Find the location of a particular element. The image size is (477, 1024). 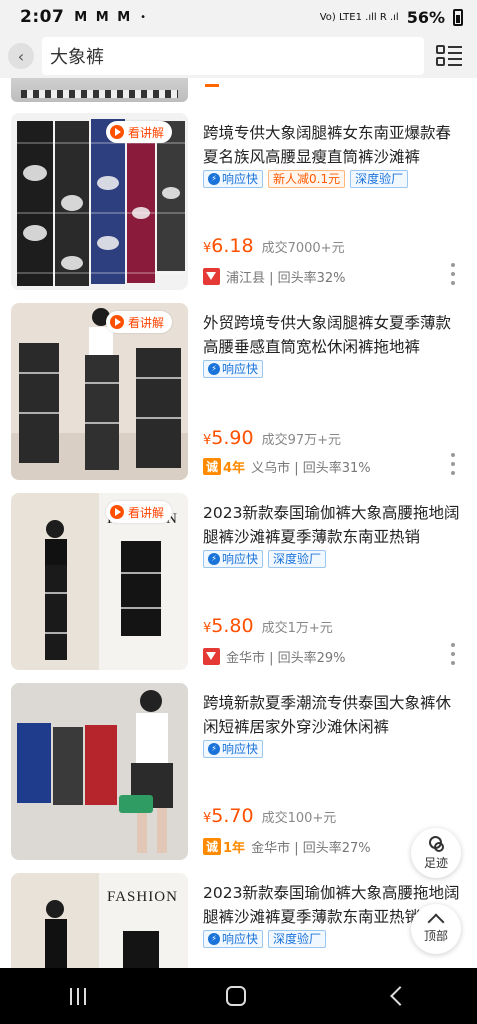

arrow-up-icon is located at coordinates (436, 919).